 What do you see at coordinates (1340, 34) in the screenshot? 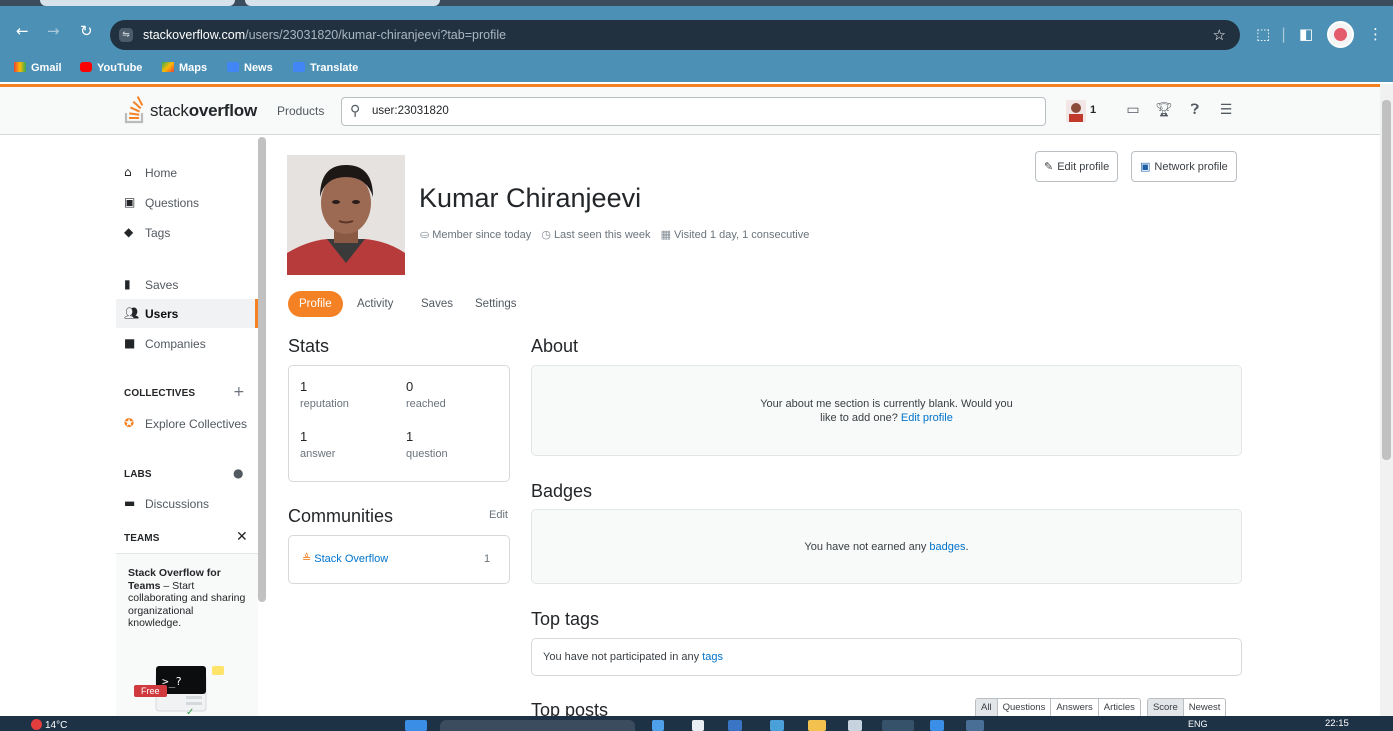
I see `browser-profile-avatar` at bounding box center [1340, 34].